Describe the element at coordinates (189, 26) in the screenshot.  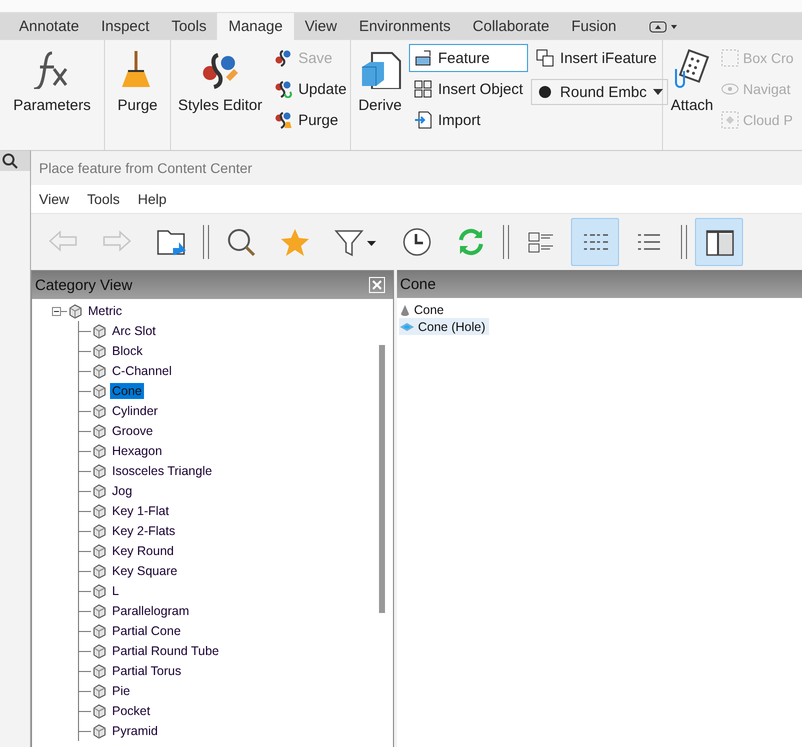
I see `ribbon-tab: Tools` at that location.